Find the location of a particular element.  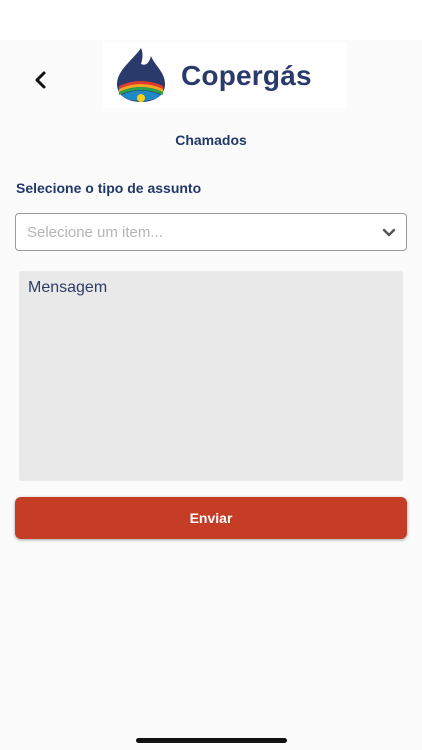

brand-name: Copergás is located at coordinates (246, 75).